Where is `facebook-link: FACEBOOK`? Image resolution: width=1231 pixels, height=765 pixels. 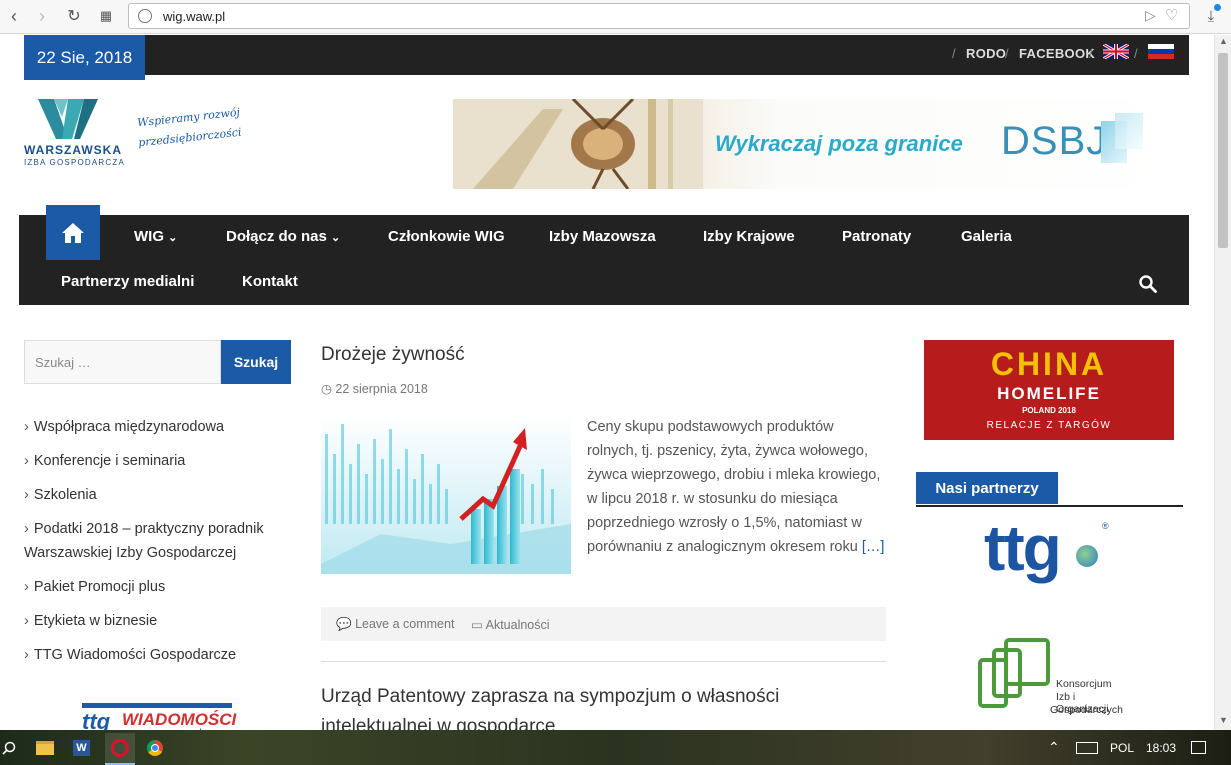
facebook-link: FACEBOOK is located at coordinates (1057, 53).